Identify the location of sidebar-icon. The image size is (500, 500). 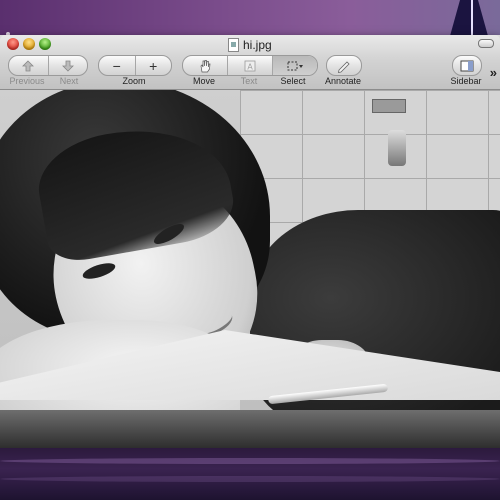
(467, 65).